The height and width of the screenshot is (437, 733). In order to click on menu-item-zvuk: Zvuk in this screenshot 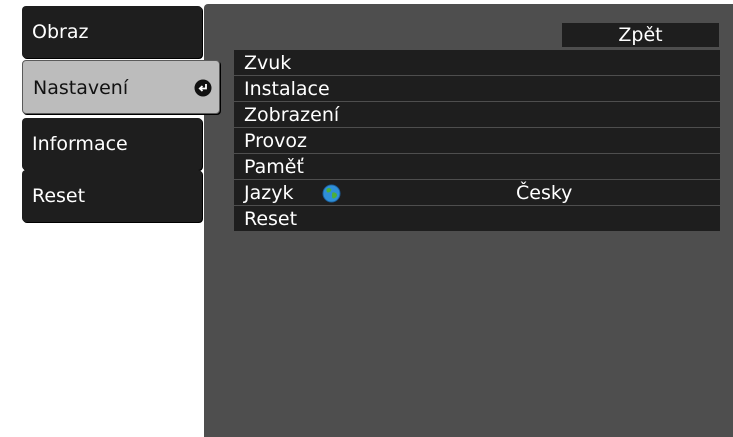, I will do `click(477, 63)`.